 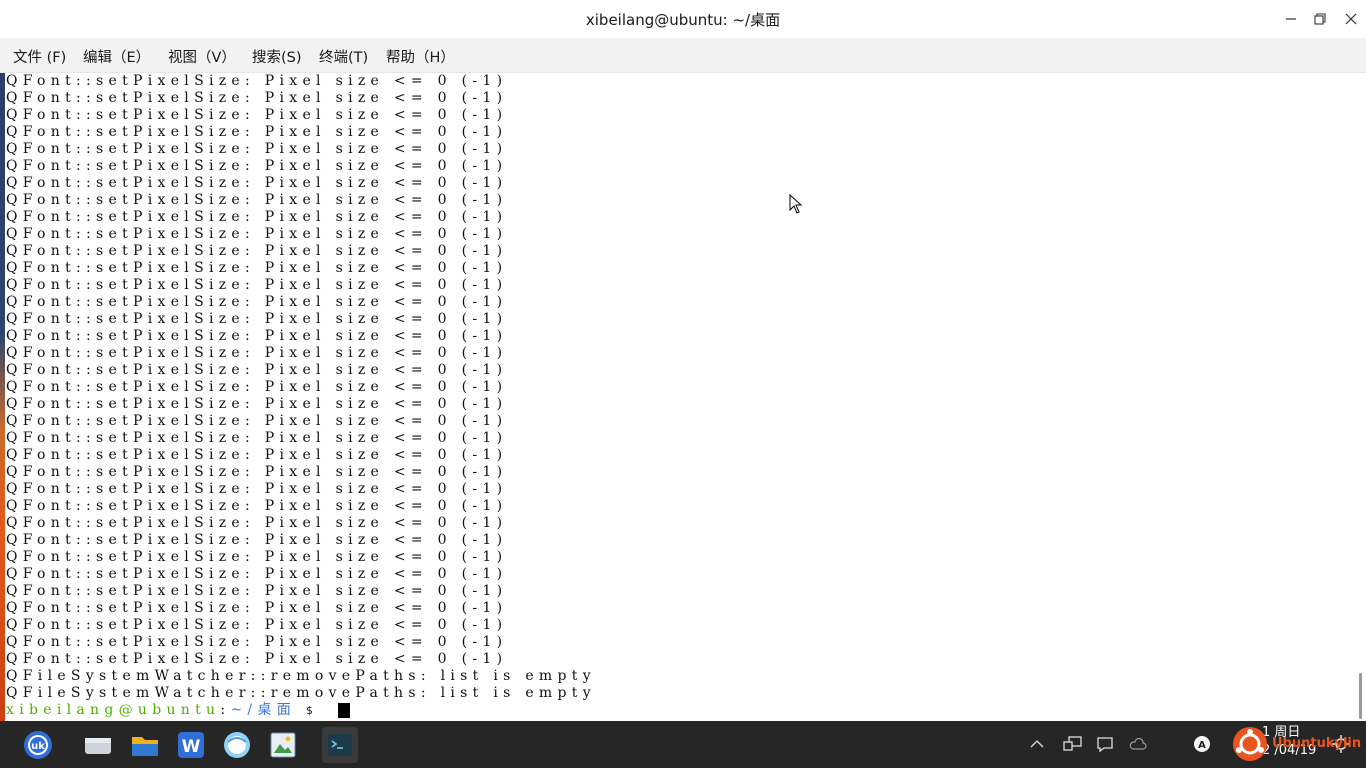 I want to click on tray-input-method: A, so click(x=1202, y=744).